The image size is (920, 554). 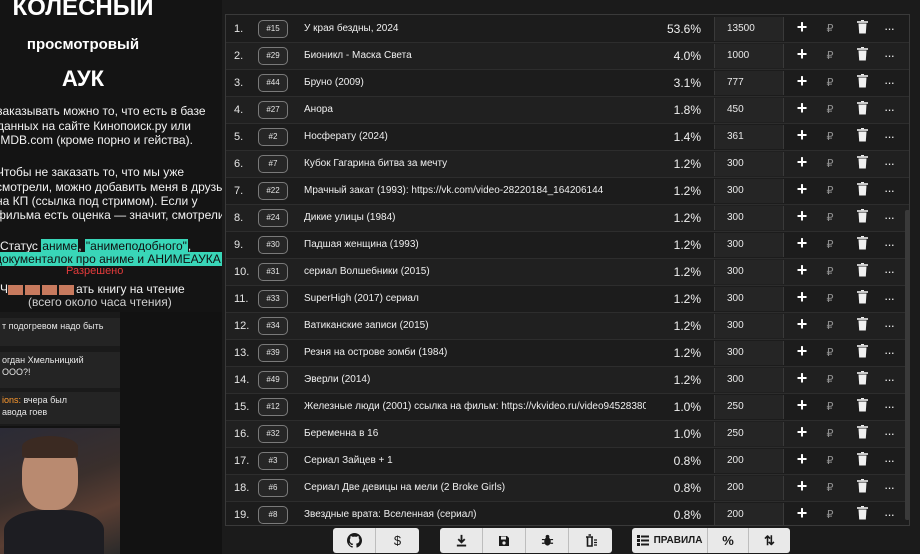 What do you see at coordinates (354, 540) in the screenshot?
I see `github-button` at bounding box center [354, 540].